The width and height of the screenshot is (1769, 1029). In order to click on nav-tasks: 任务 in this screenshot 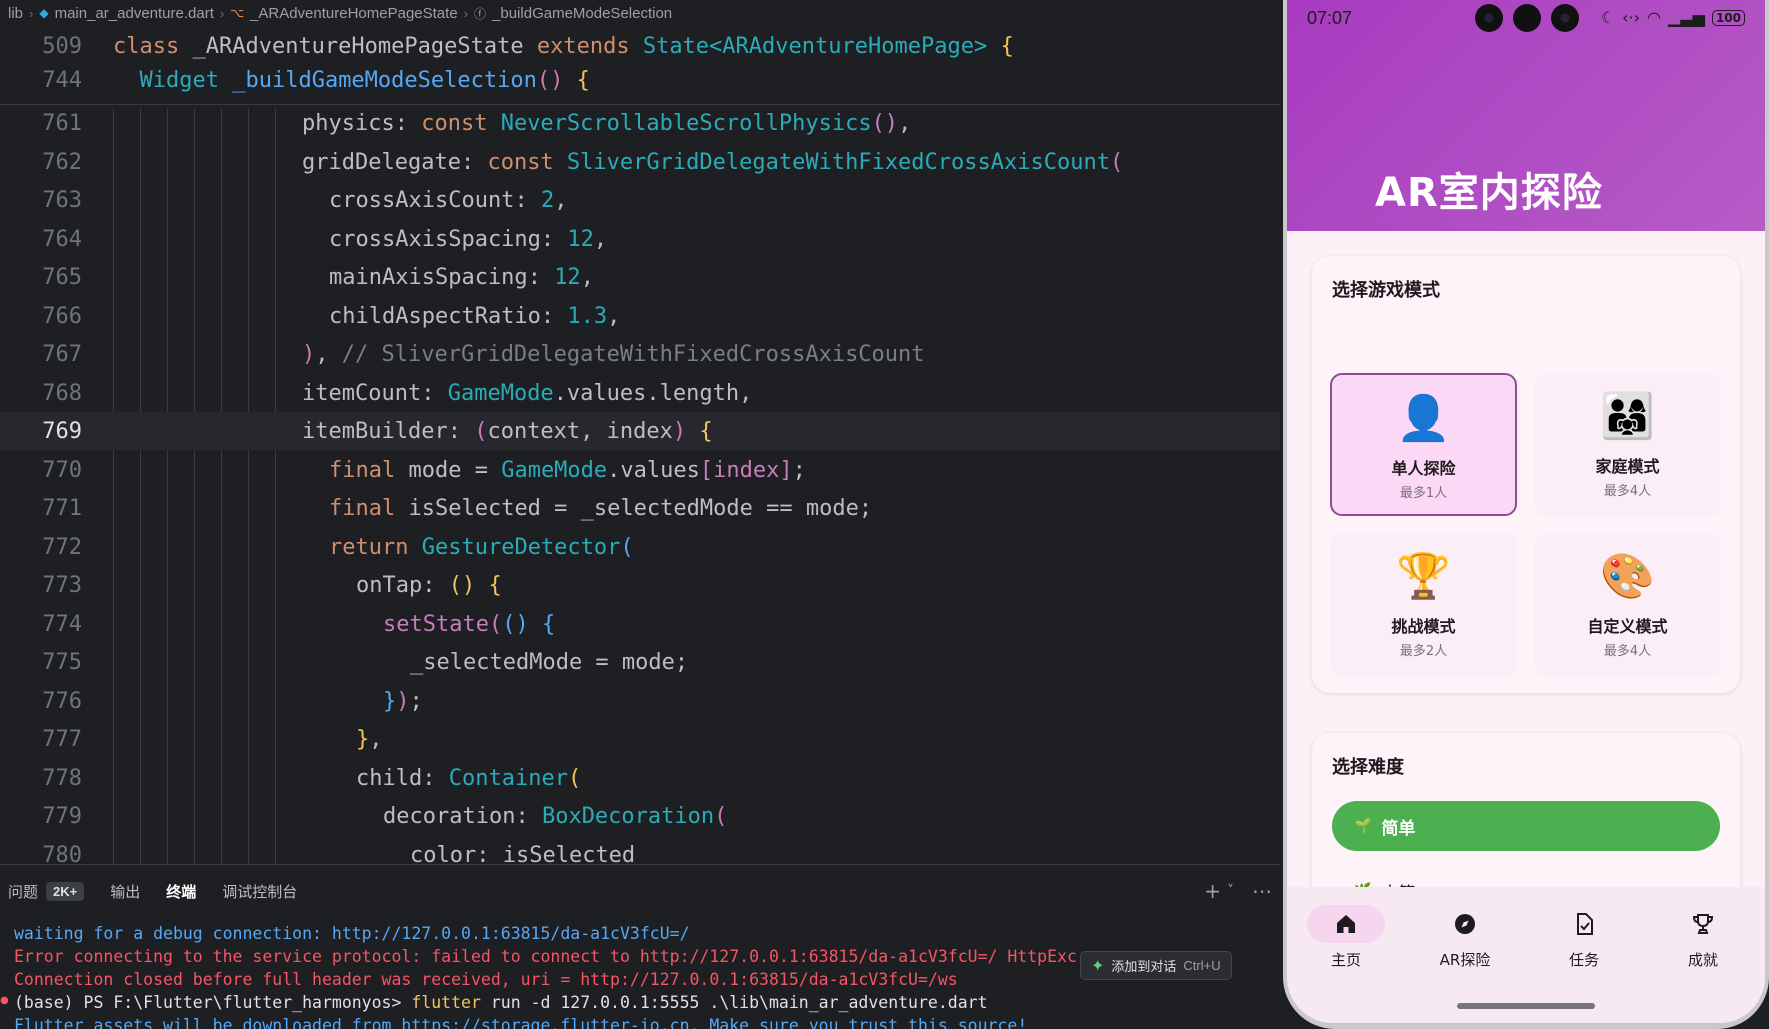, I will do `click(1584, 937)`.